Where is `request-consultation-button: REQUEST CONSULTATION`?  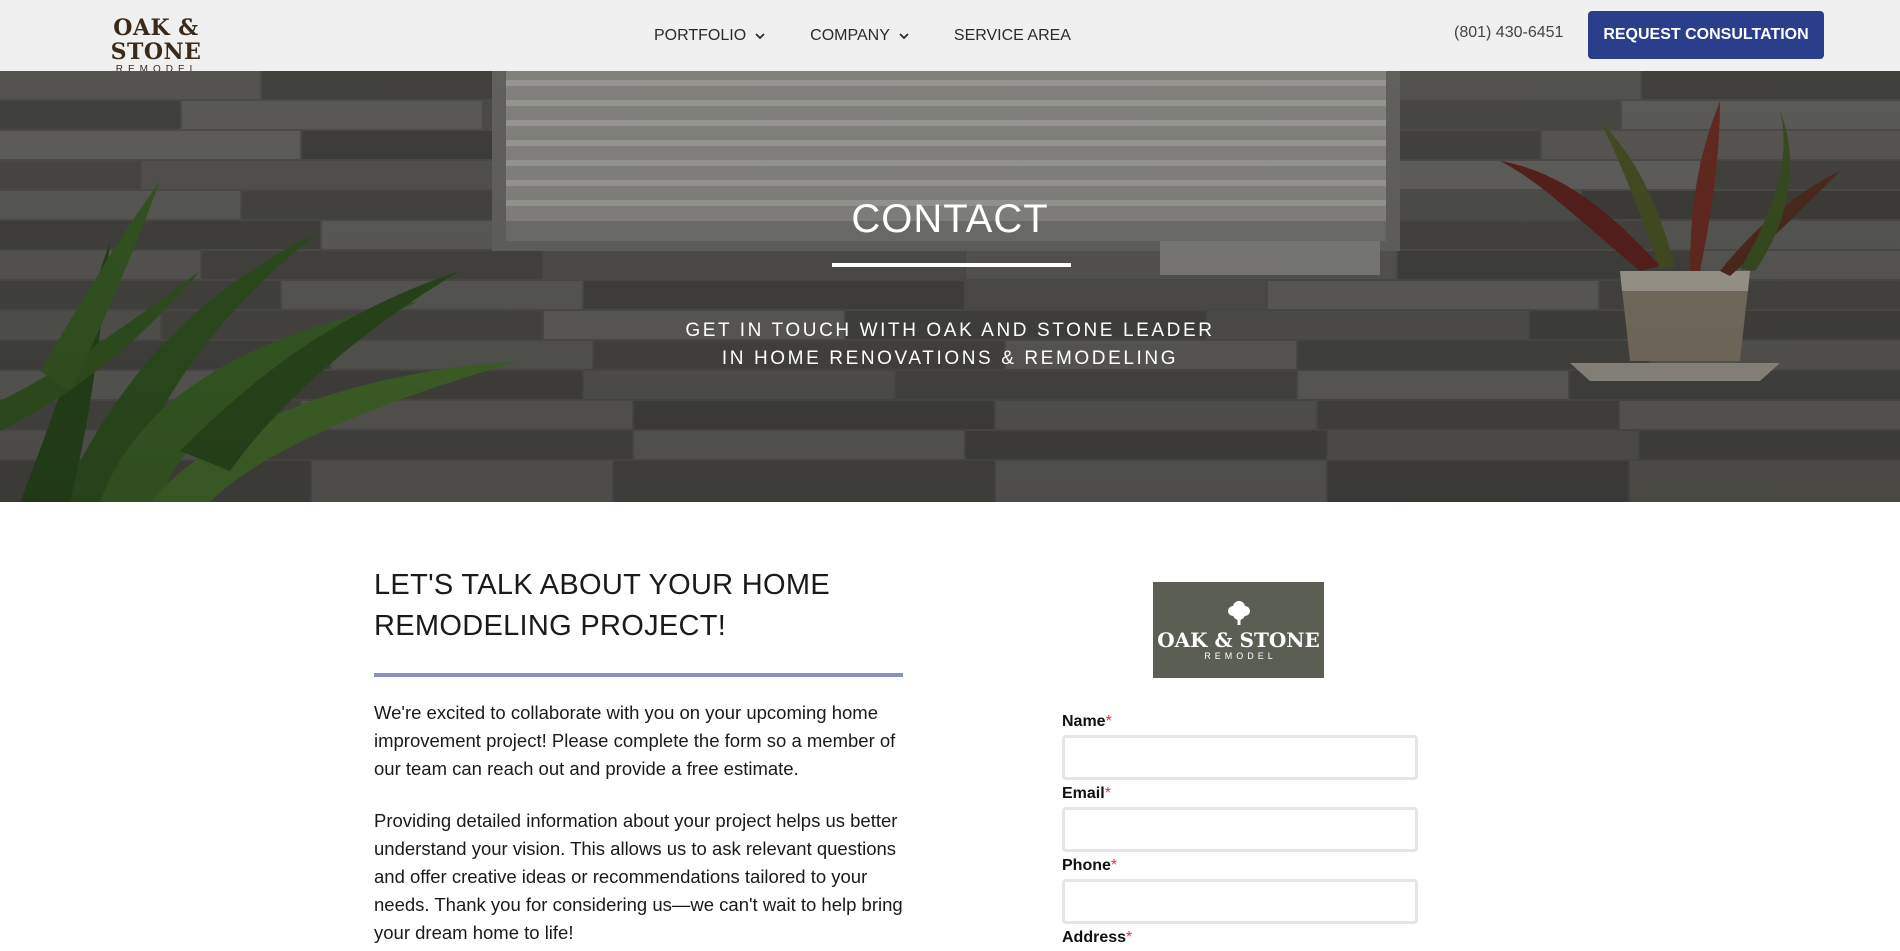 request-consultation-button: REQUEST CONSULTATION is located at coordinates (1706, 35).